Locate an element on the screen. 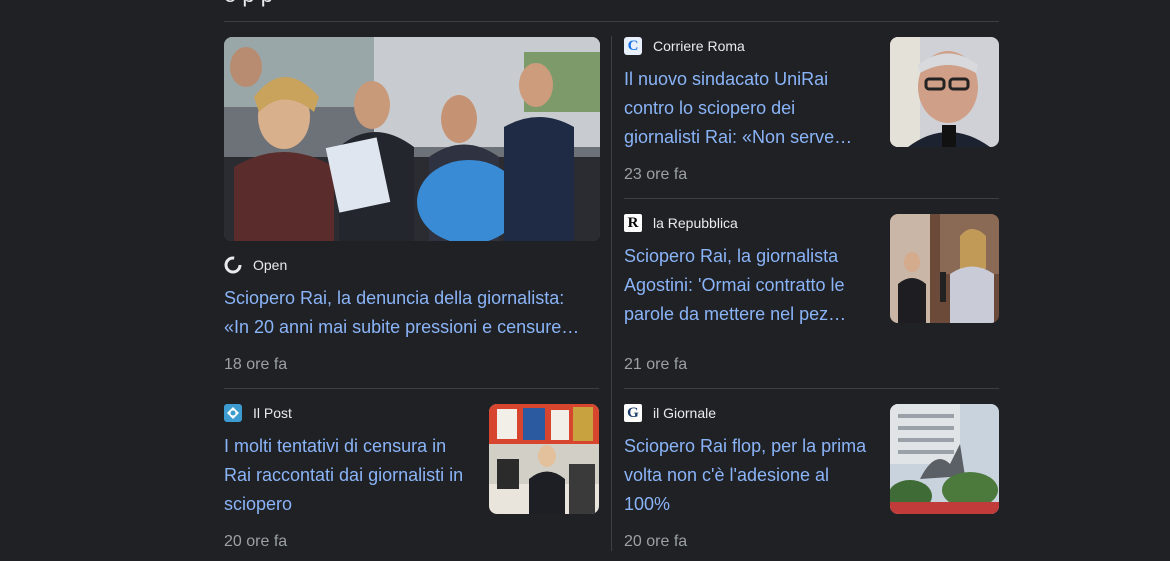 The height and width of the screenshot is (561, 1170). article-image is located at coordinates (412, 139).